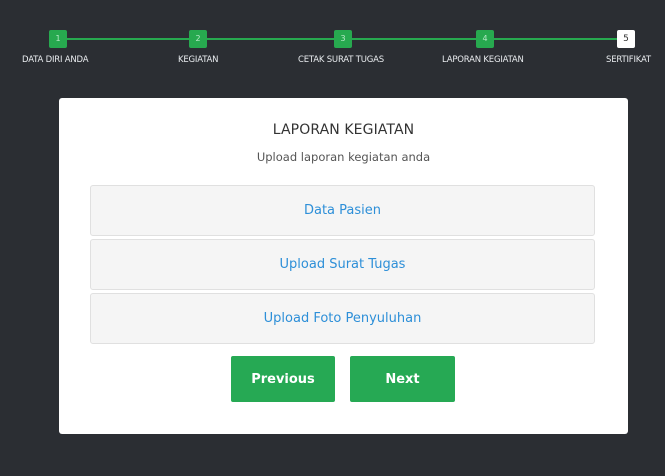  Describe the element at coordinates (402, 379) in the screenshot. I see `next-button: Next` at that location.